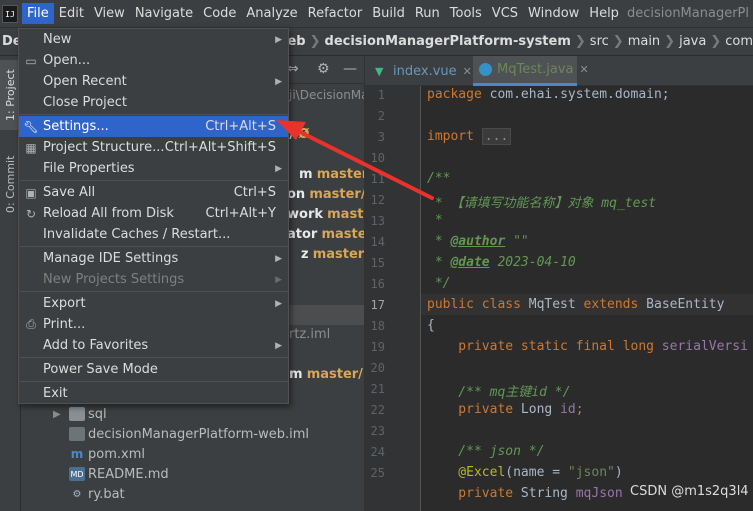 This screenshot has height=511, width=753. What do you see at coordinates (466, 13) in the screenshot?
I see `menu-tools: Tools` at bounding box center [466, 13].